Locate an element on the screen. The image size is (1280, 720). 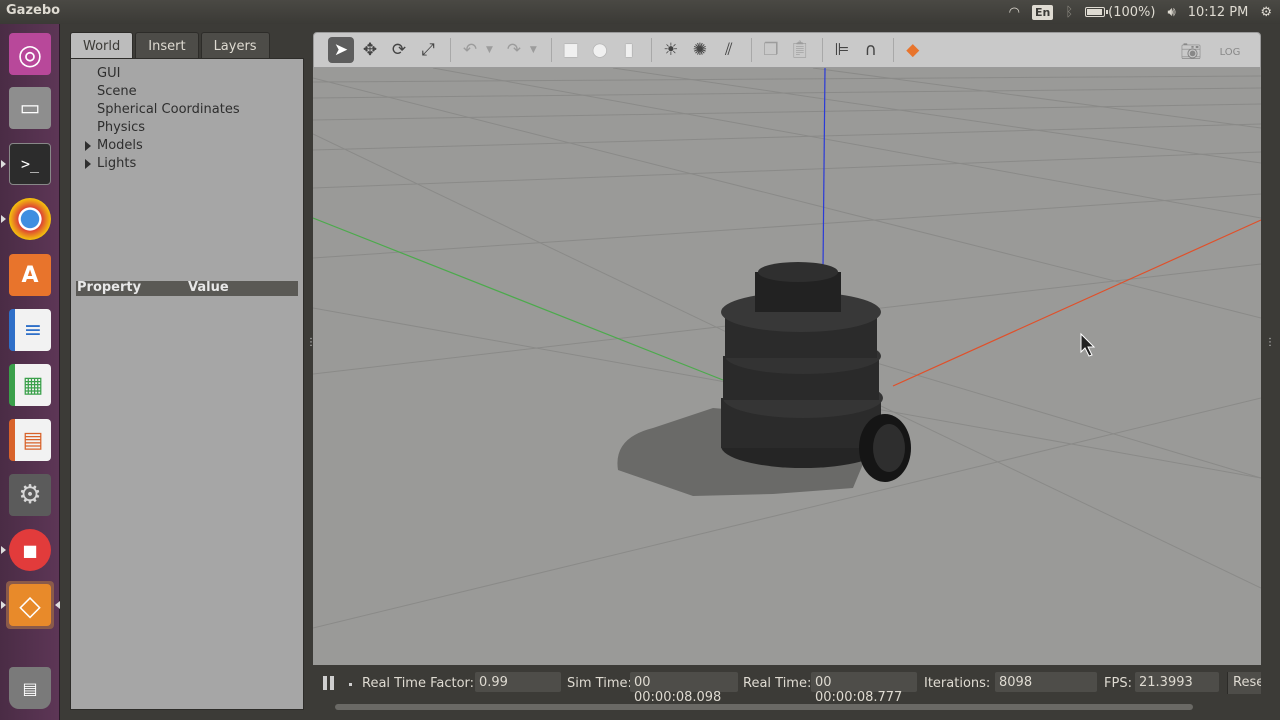
impress-launcher: ▤ is located at coordinates (30, 440).